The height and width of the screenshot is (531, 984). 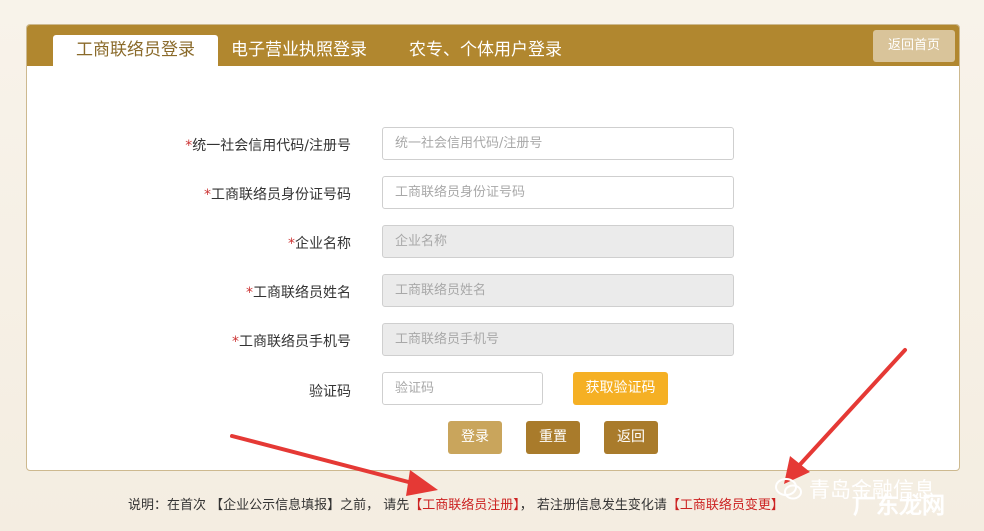 I want to click on back-home-button: 返回首页, so click(x=914, y=46).